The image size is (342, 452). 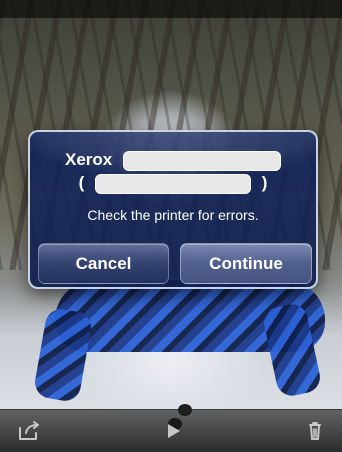 I want to click on cancel-button: Cancel, so click(x=103, y=263).